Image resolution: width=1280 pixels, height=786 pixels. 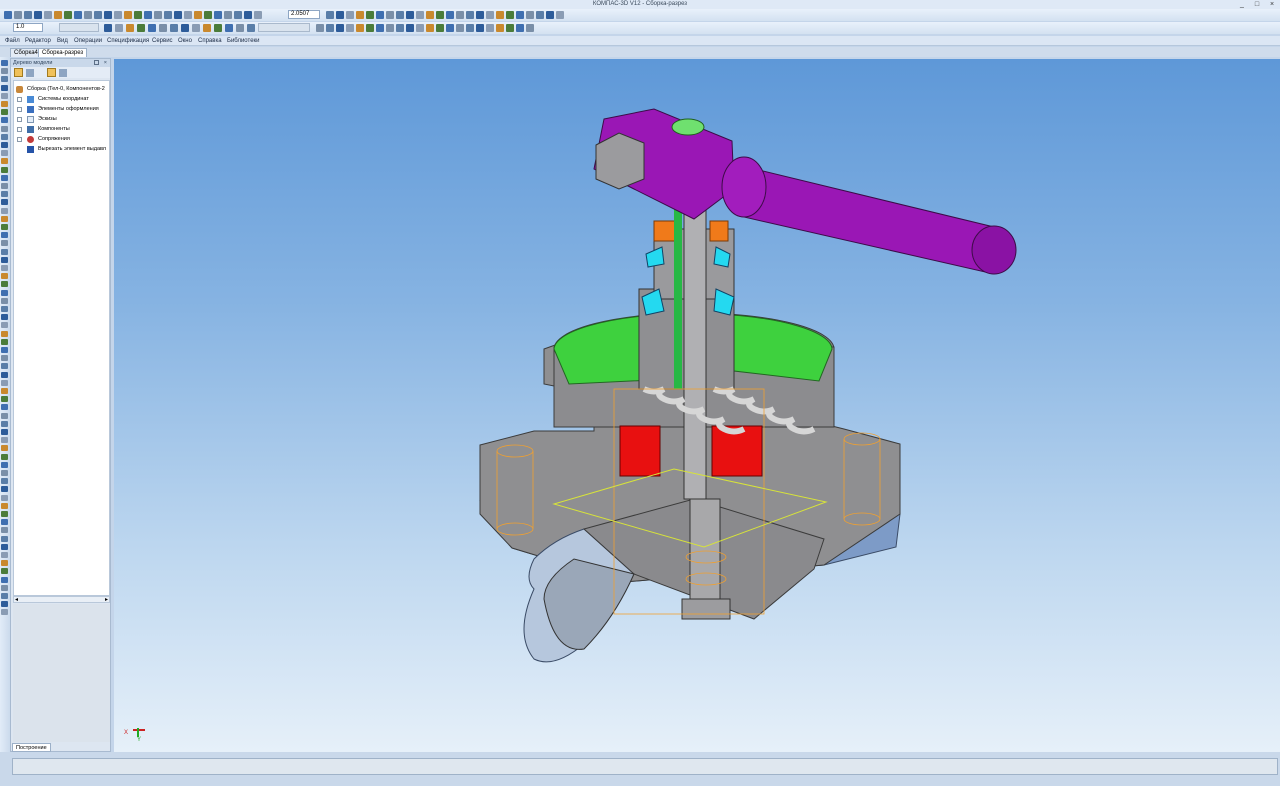 I want to click on scroll-right-icon: ▸, so click(x=106, y=599).